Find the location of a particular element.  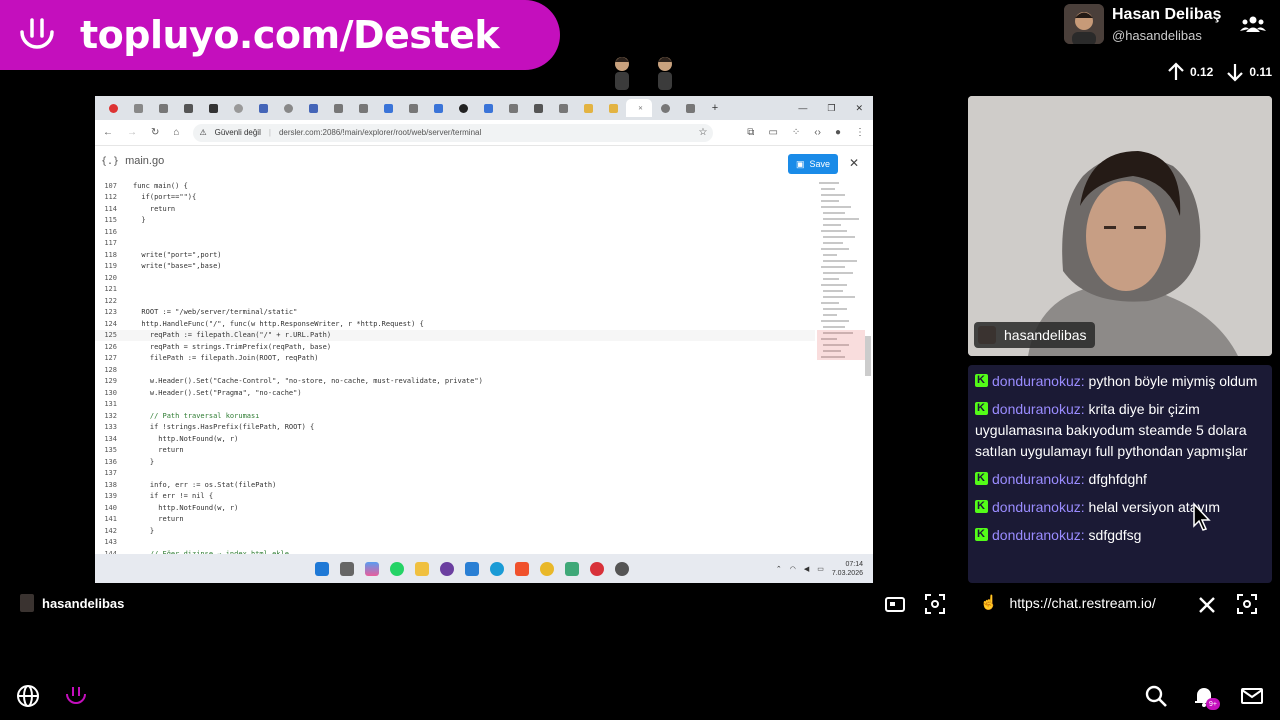

new-tab-button: + is located at coordinates (715, 108).